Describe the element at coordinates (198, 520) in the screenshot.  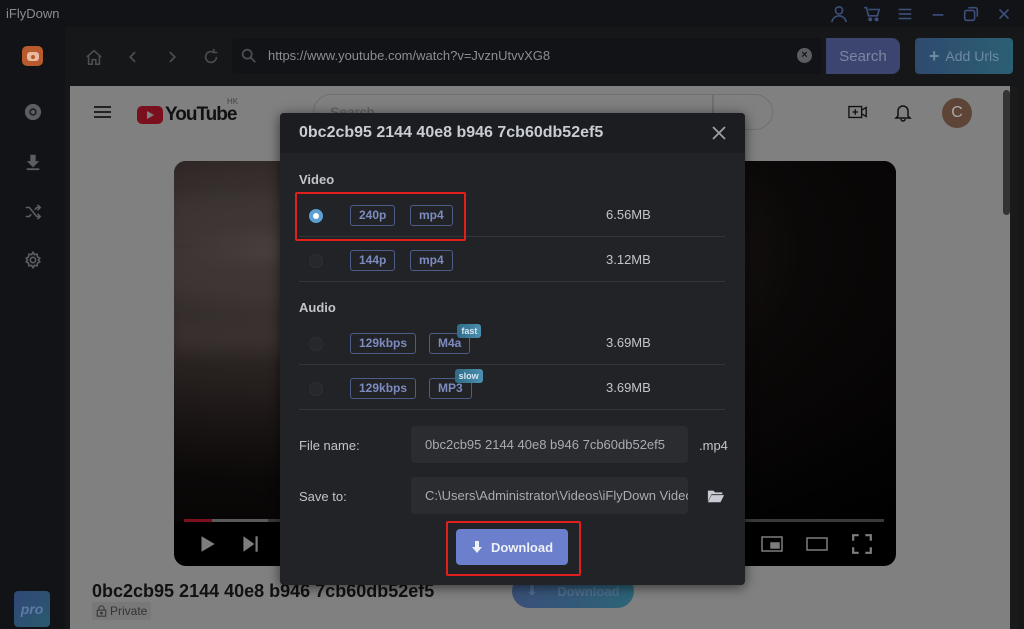
I see `video-played` at that location.